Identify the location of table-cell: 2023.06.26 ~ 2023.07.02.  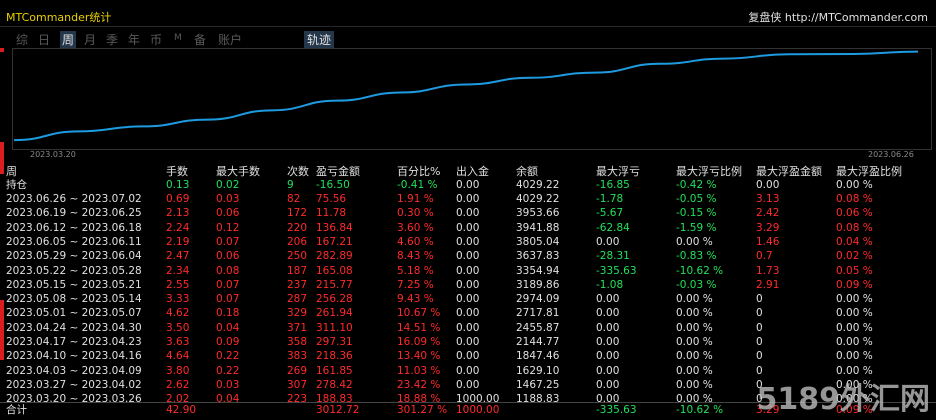
(74, 199).